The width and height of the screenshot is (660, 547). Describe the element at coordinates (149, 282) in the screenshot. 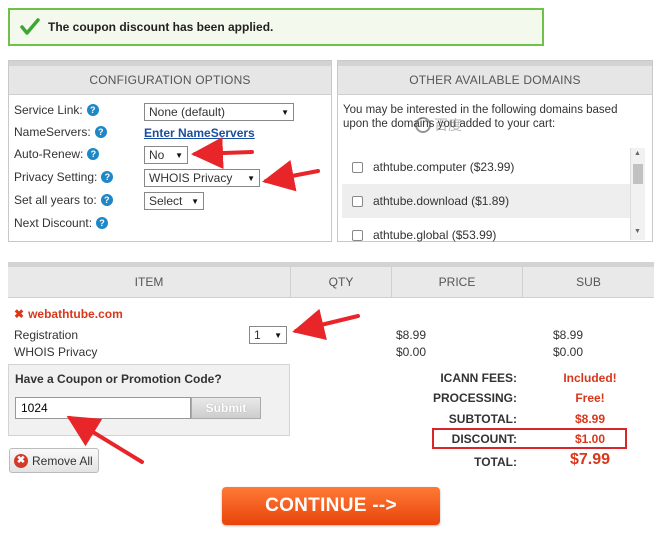

I see `column-header-item: ITEM` at that location.